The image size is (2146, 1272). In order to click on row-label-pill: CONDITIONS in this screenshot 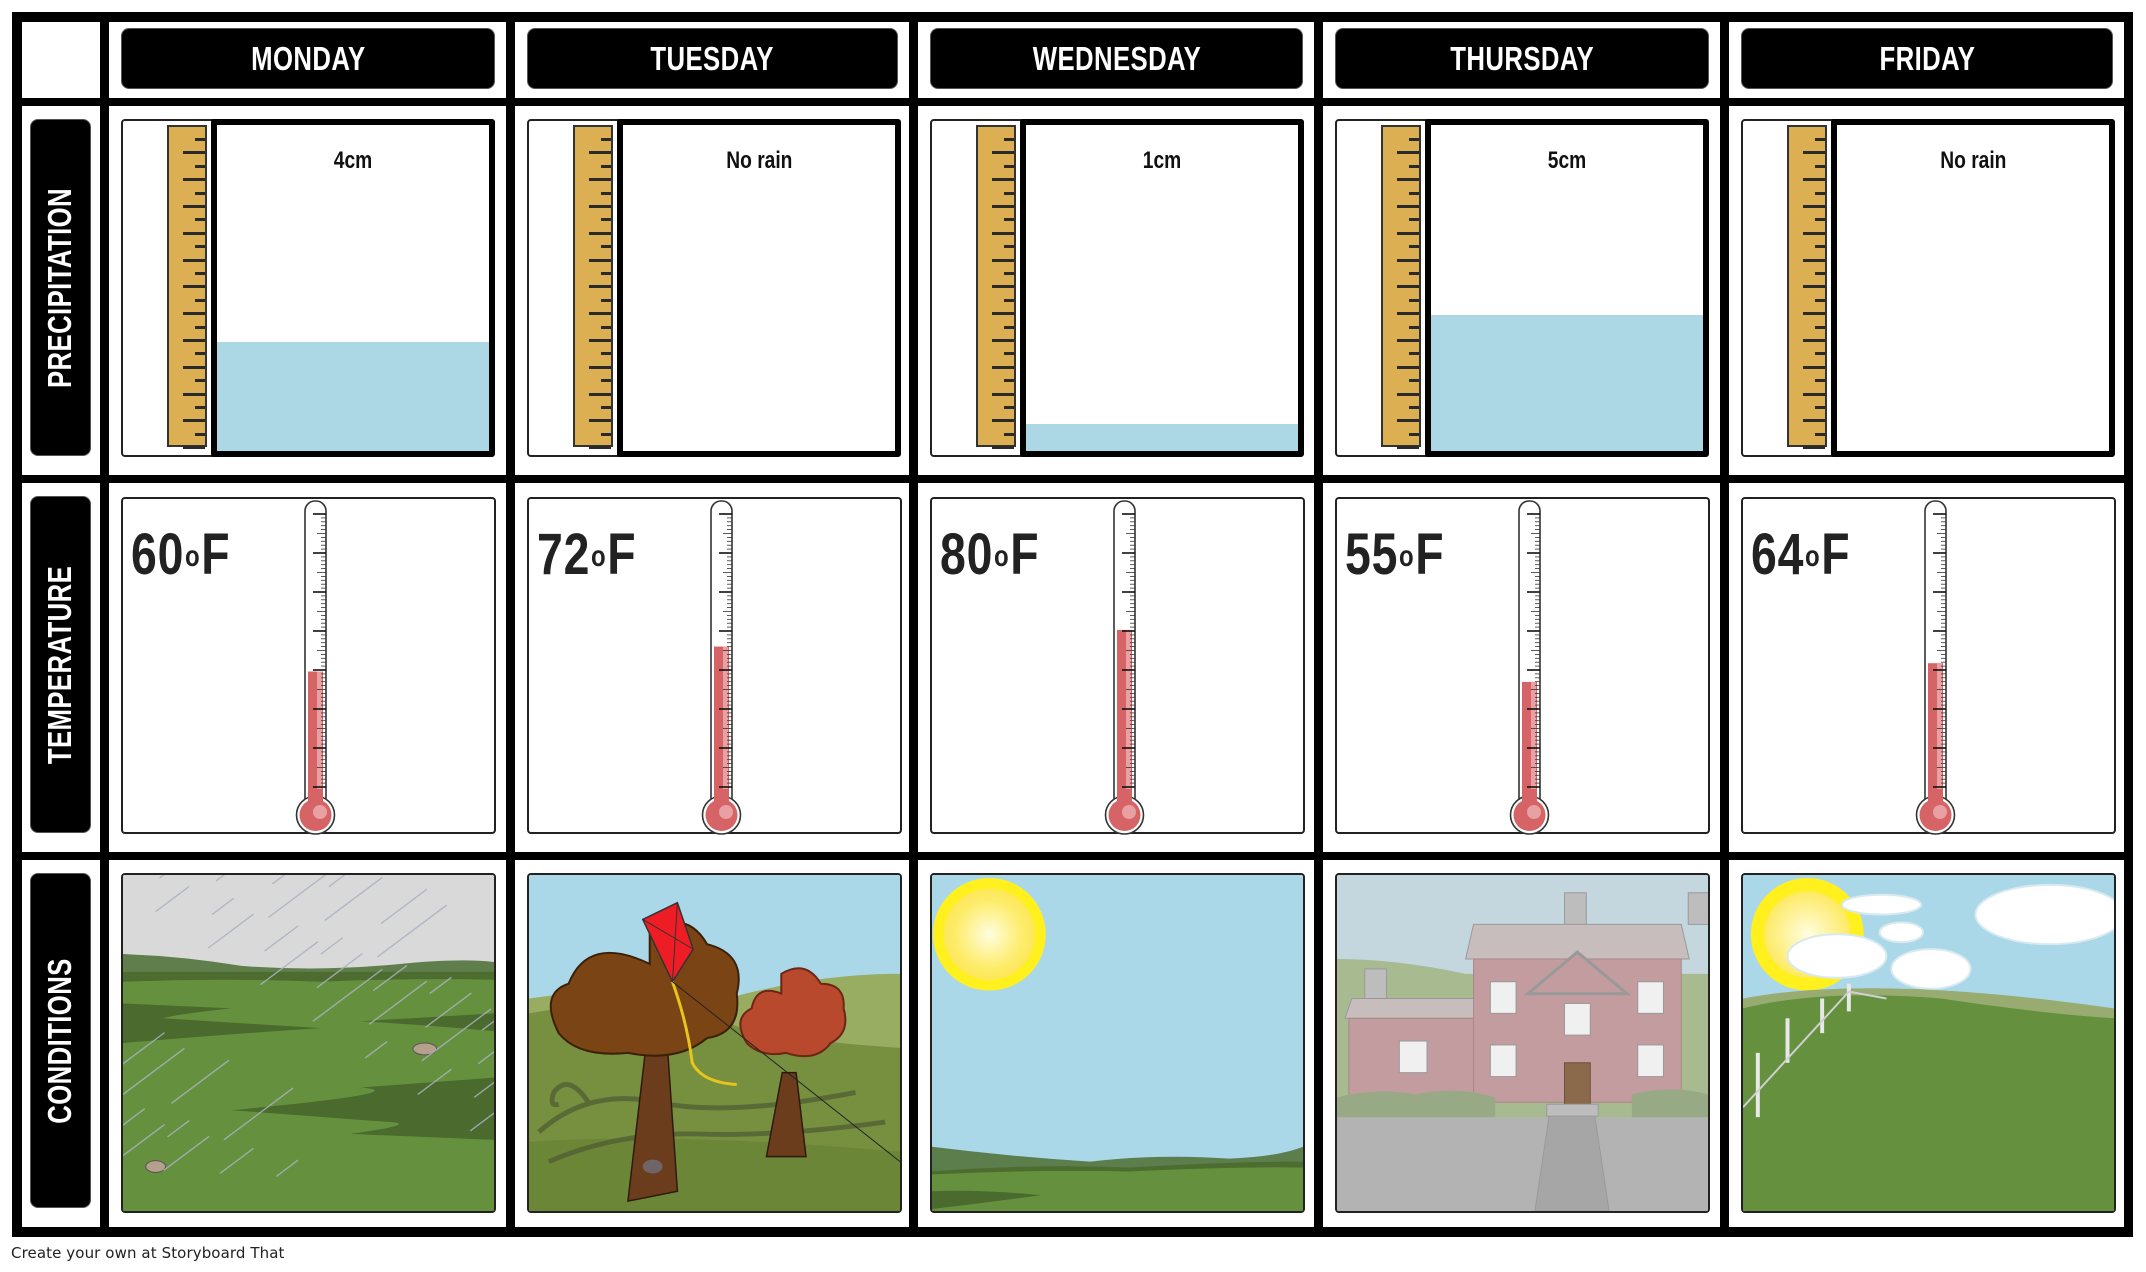, I will do `click(60, 1040)`.